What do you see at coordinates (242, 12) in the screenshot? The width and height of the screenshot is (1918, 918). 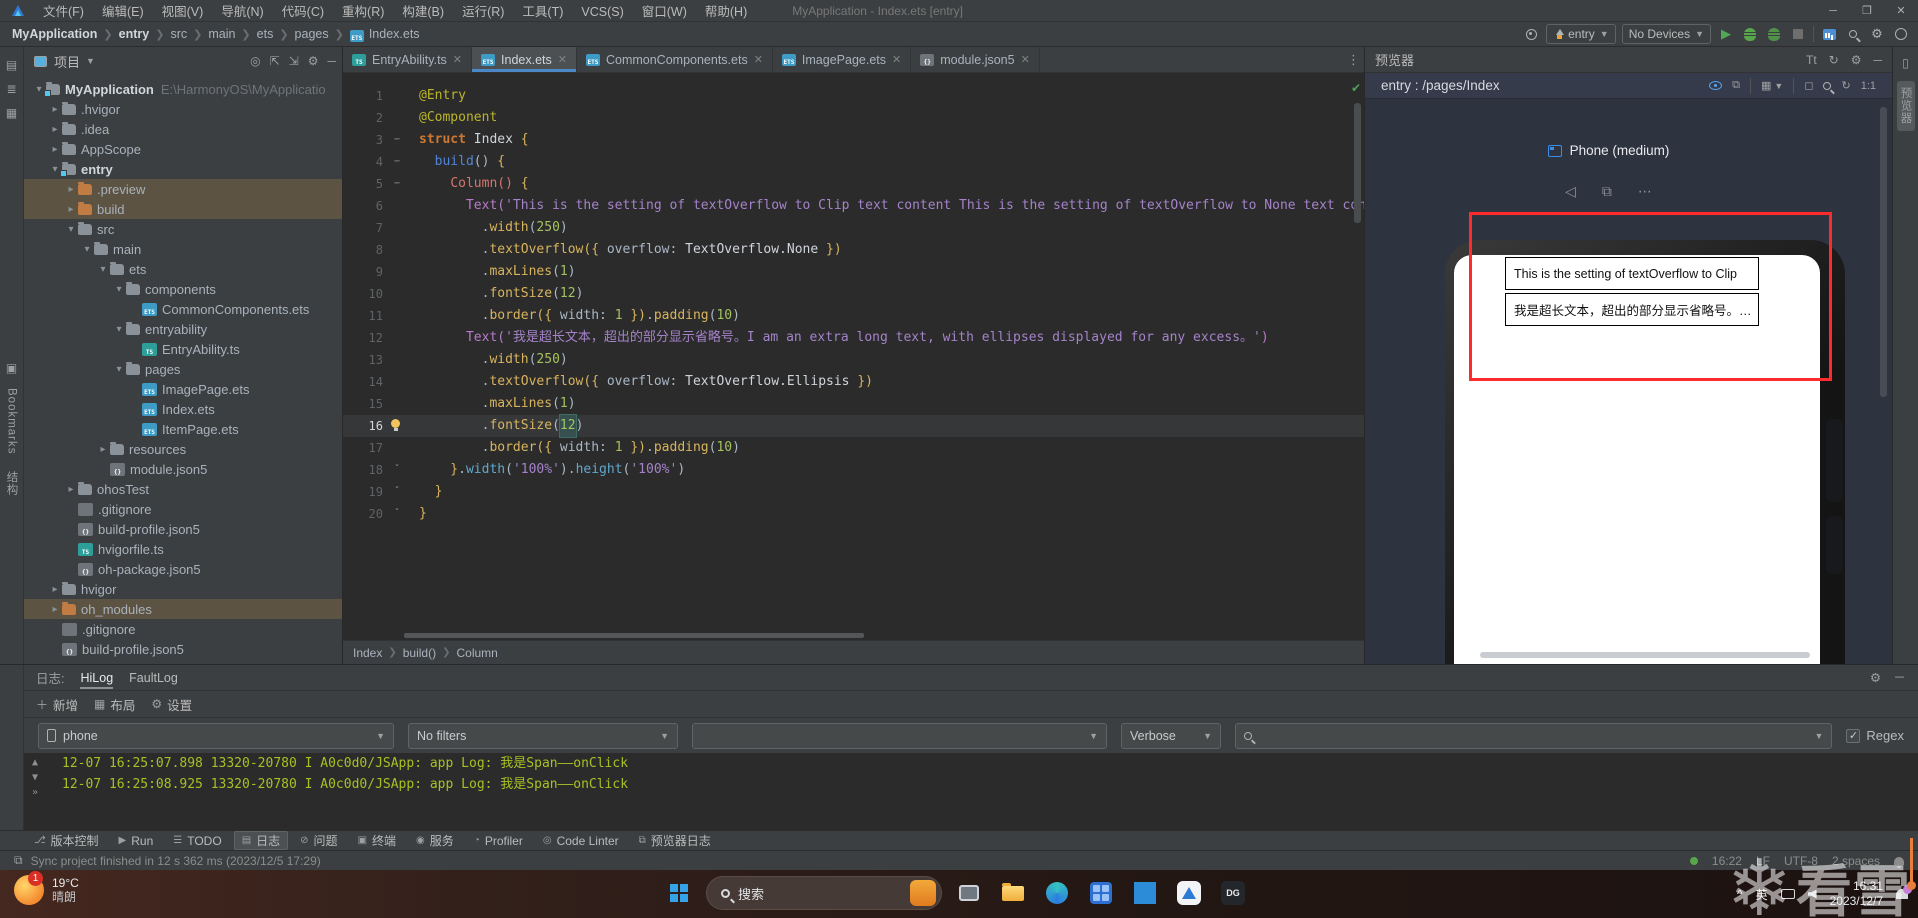 I see `menu-导航(N): 导航(N)` at bounding box center [242, 12].